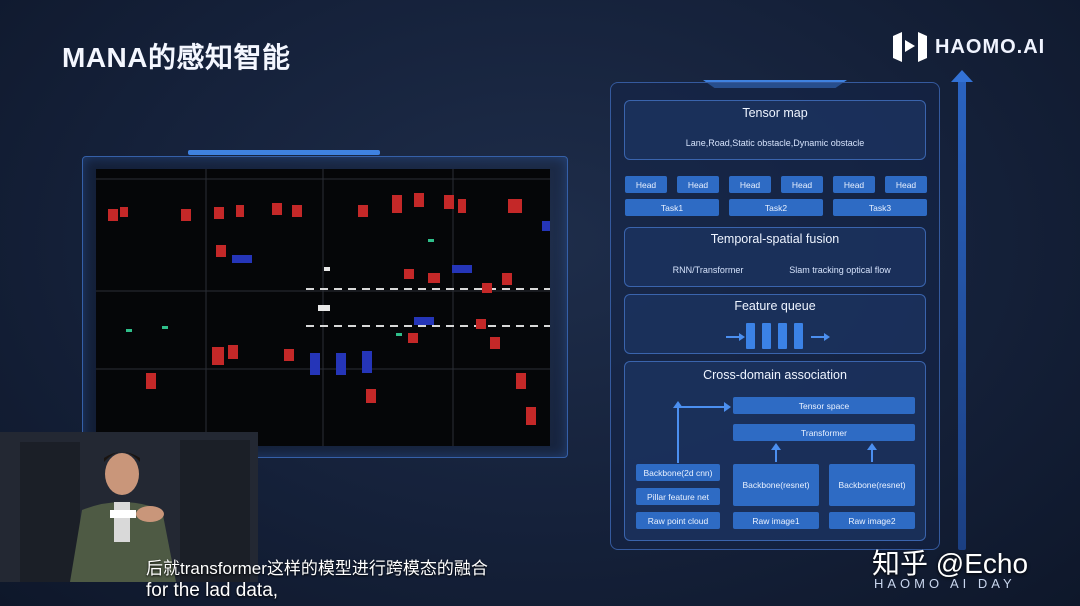 The width and height of the screenshot is (1080, 606). What do you see at coordinates (990, 46) in the screenshot?
I see `logo-text: HAOMO.AI` at bounding box center [990, 46].